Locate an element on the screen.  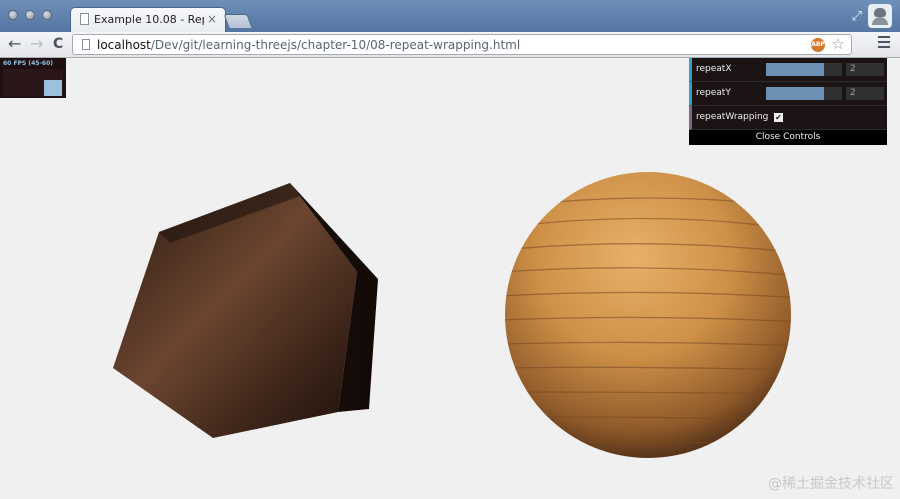
watermark: @稀土掘金技术社区 is located at coordinates (831, 484).